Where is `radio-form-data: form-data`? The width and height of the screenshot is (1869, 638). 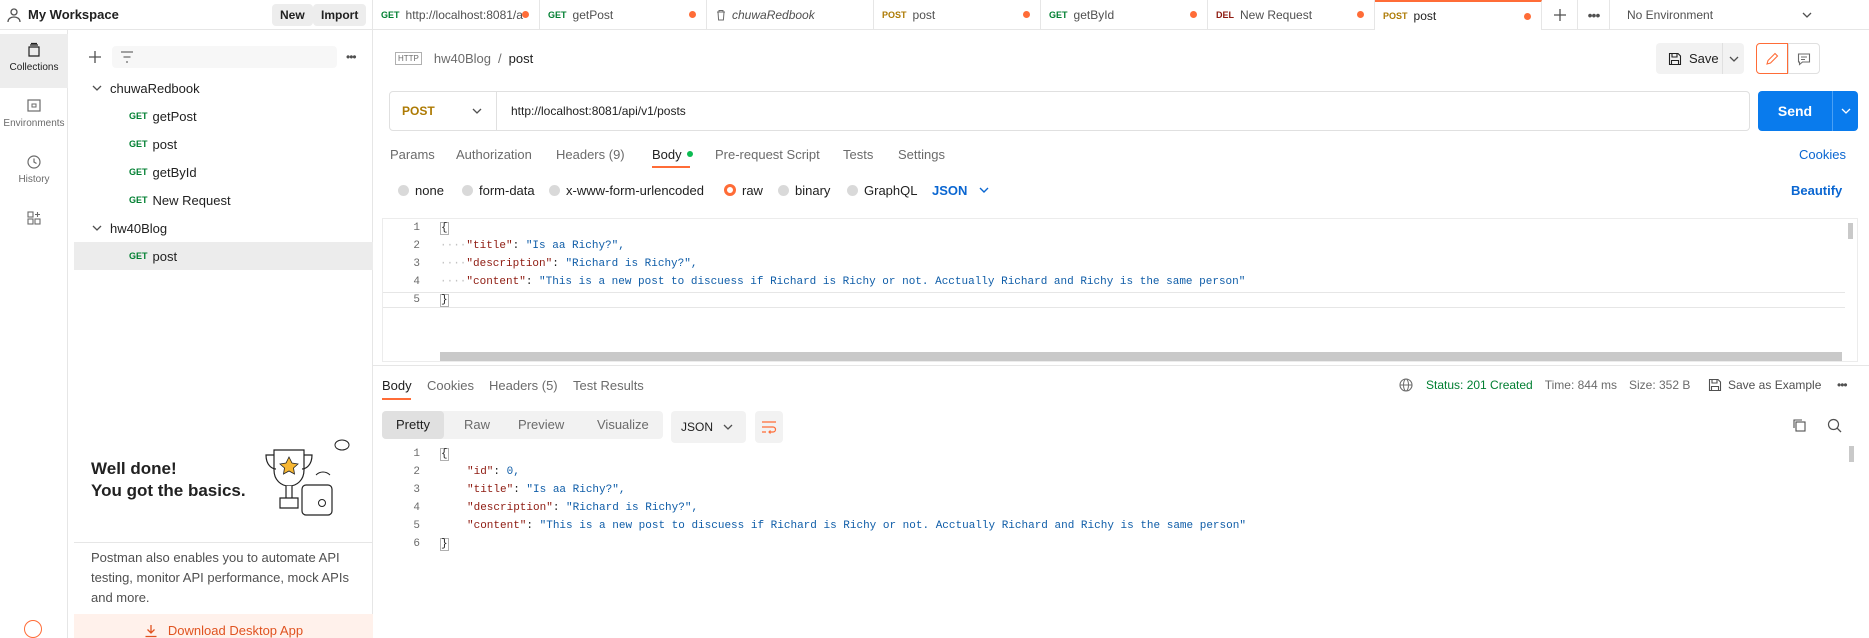
radio-form-data: form-data is located at coordinates (498, 190).